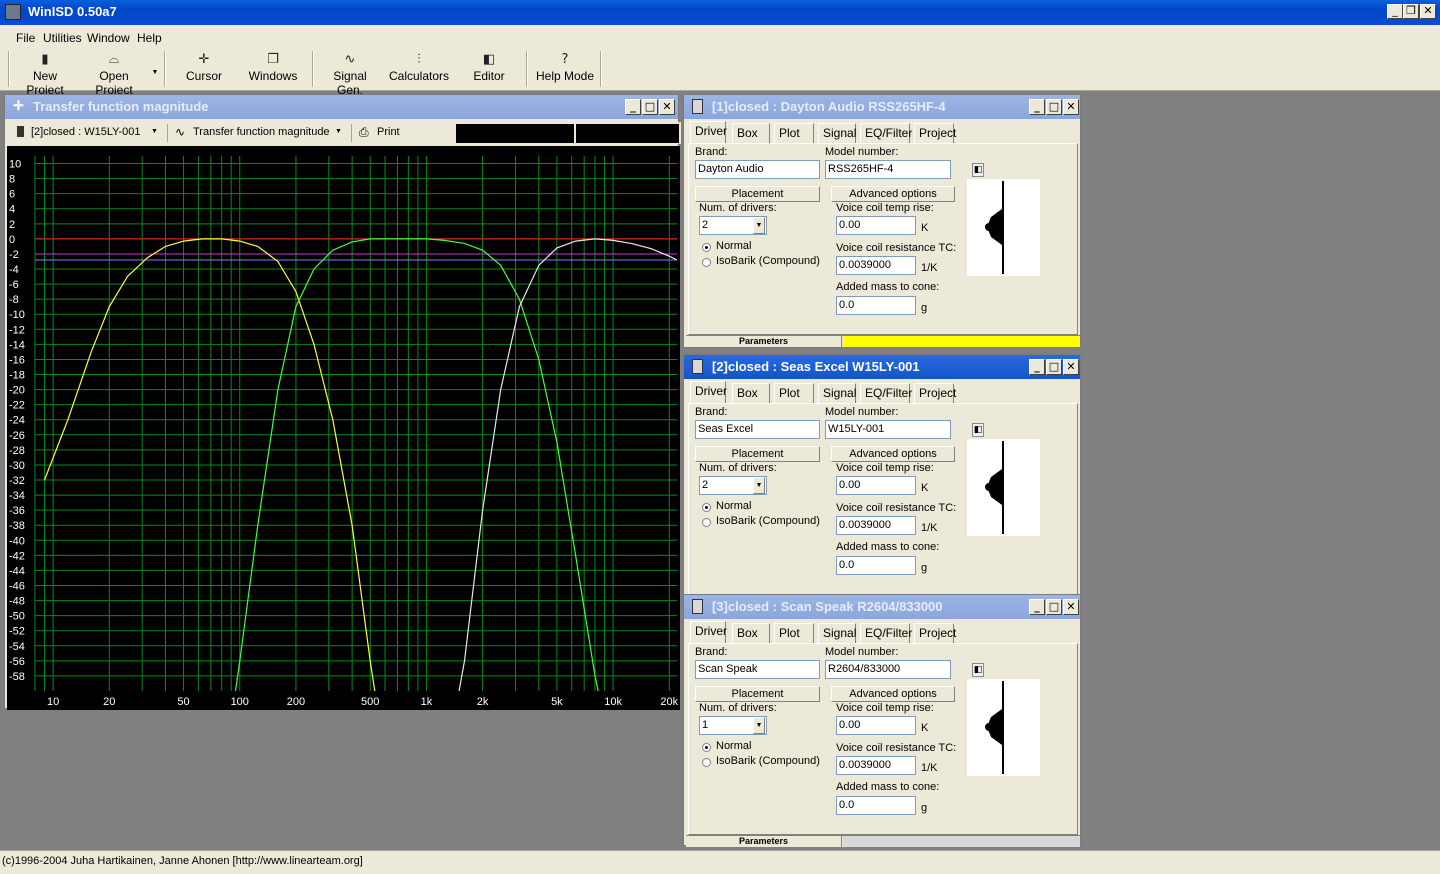 The width and height of the screenshot is (1440, 874). I want to click on new-project-button: ▮ New Project, so click(45, 74).